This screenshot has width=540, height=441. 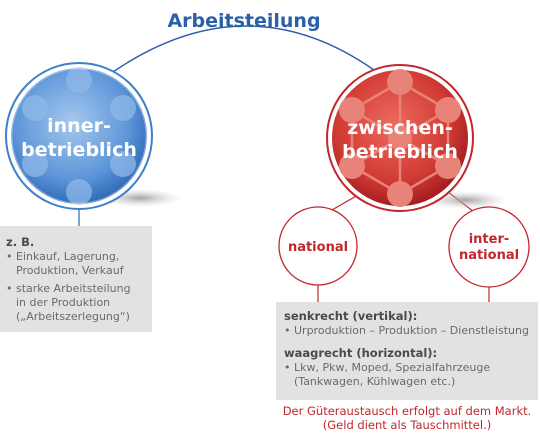 I want to click on international-label-2: national, so click(x=489, y=255).